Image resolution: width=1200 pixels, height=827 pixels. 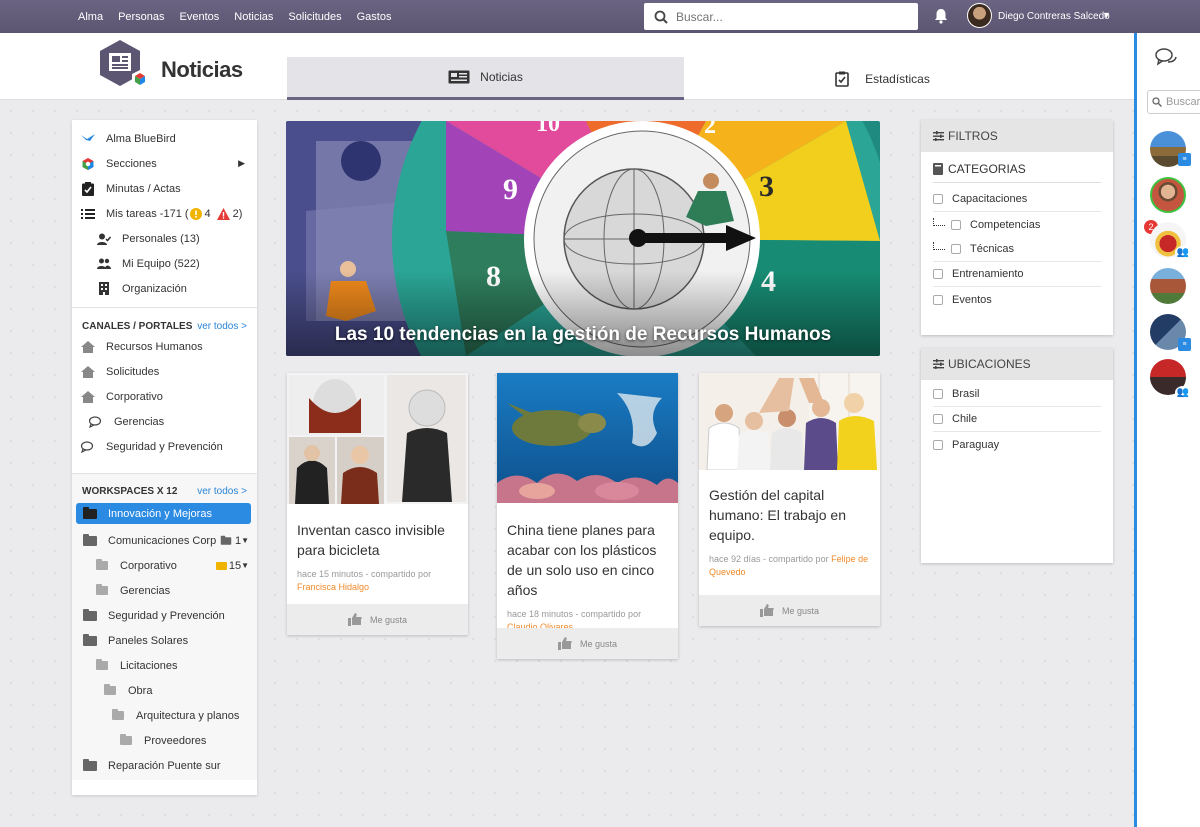 What do you see at coordinates (1017, 249) in the screenshot?
I see `filter-tecnicas: Técnicas` at bounding box center [1017, 249].